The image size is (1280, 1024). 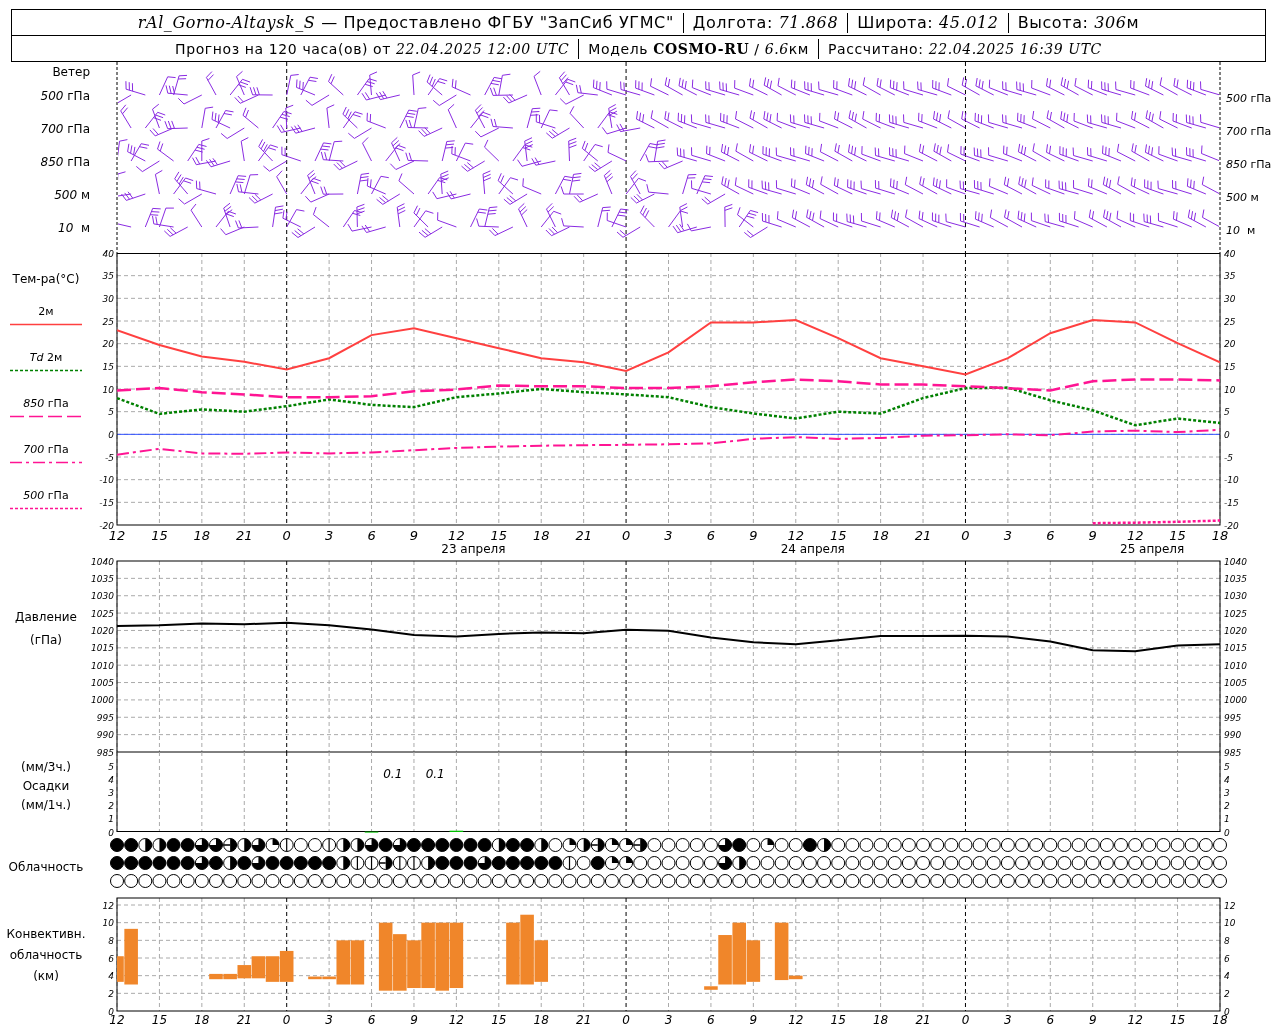 I want to click on axis-tick-label: -15, so click(x=106, y=502).